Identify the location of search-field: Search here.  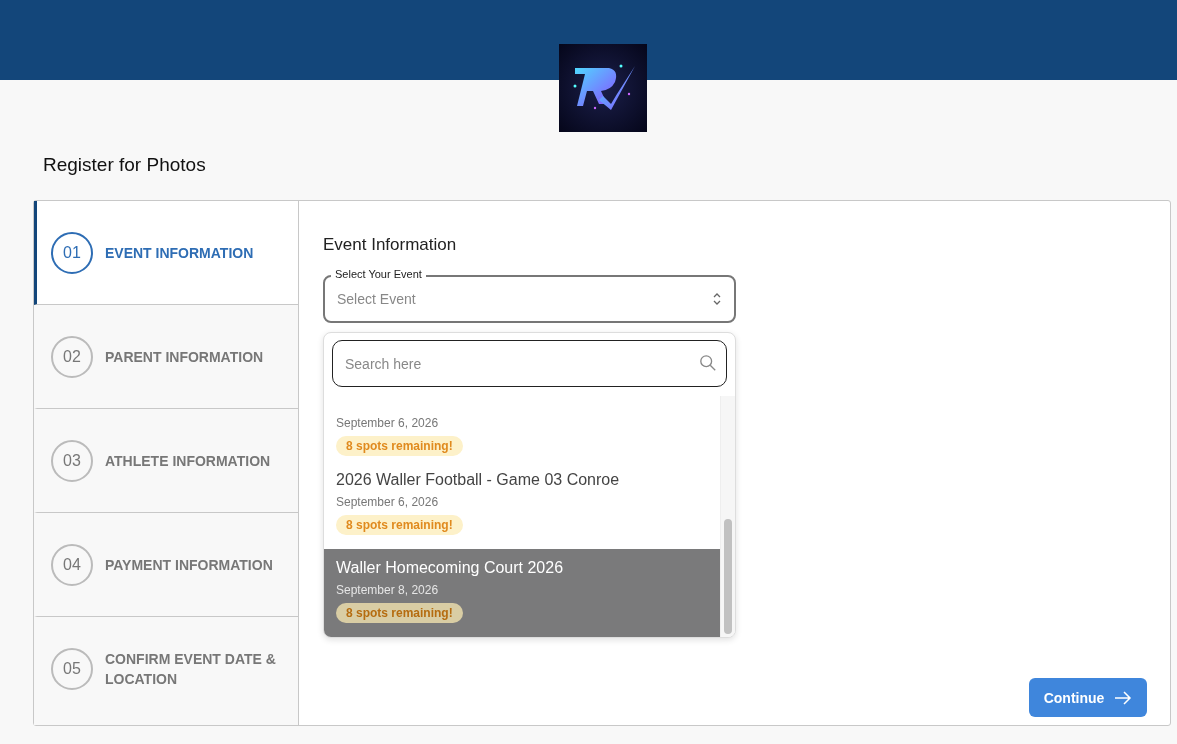
(529, 363).